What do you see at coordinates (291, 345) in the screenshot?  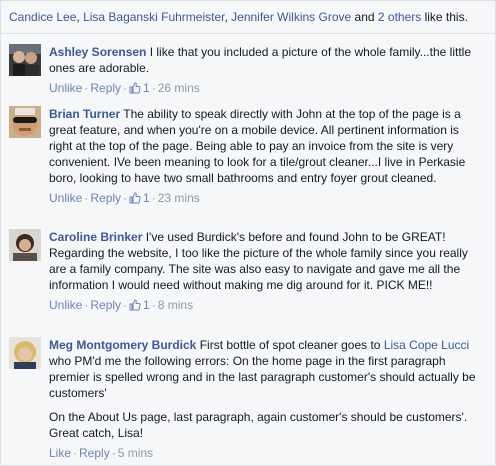 I see `comment-text-start: First bottle of spot cleaner goes to` at bounding box center [291, 345].